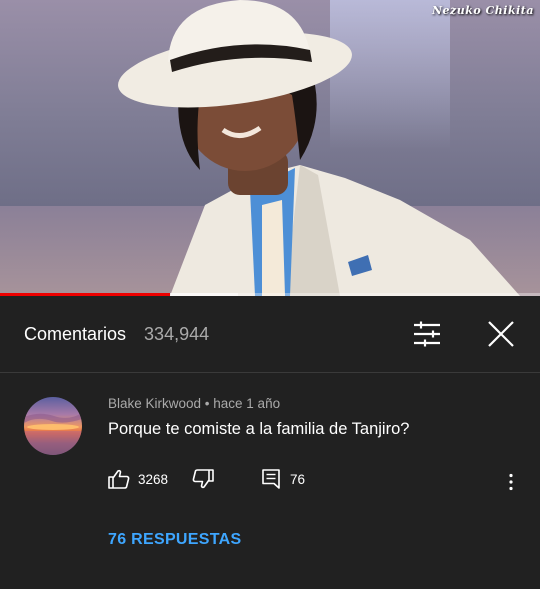 Image resolution: width=540 pixels, height=589 pixels. I want to click on thumbs-up-icon, so click(119, 479).